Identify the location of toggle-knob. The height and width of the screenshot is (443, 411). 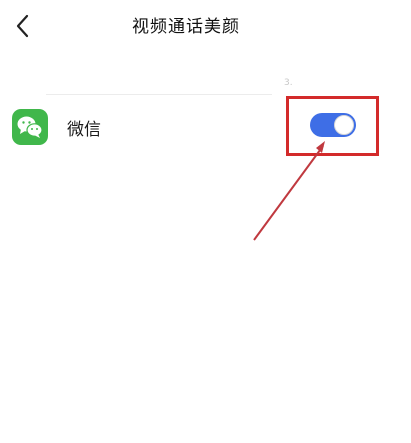
(344, 125).